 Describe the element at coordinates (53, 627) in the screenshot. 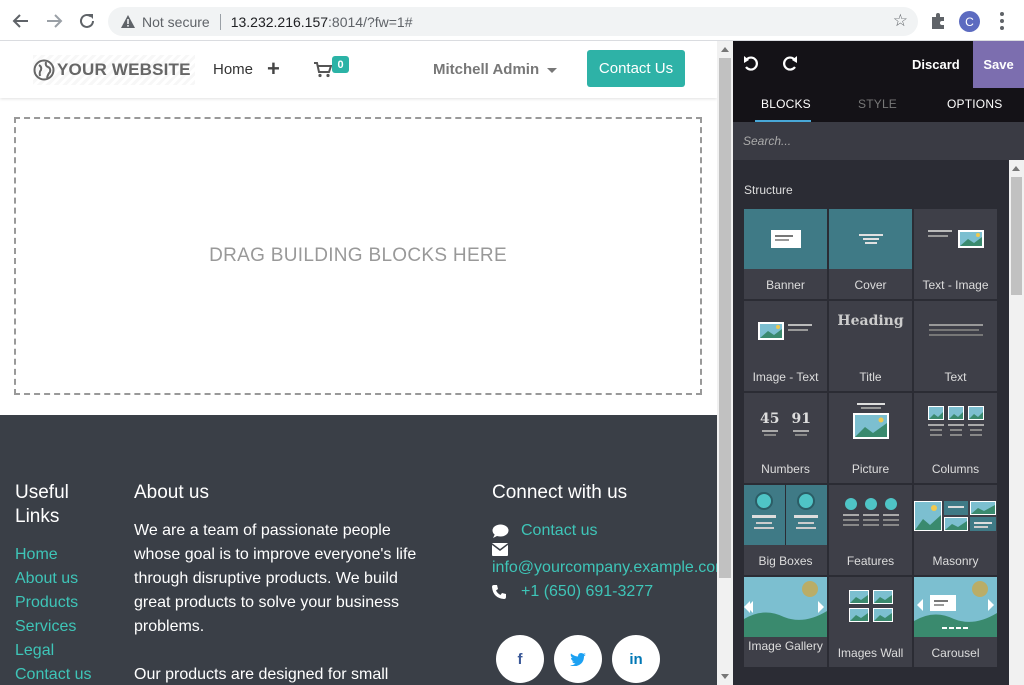

I see `footer-link-services: Services` at that location.